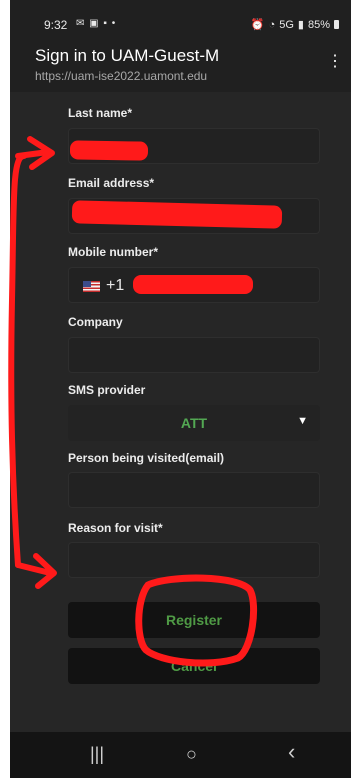  Describe the element at coordinates (36, 571) in the screenshot. I see `annotation-arrow-bottom` at that location.